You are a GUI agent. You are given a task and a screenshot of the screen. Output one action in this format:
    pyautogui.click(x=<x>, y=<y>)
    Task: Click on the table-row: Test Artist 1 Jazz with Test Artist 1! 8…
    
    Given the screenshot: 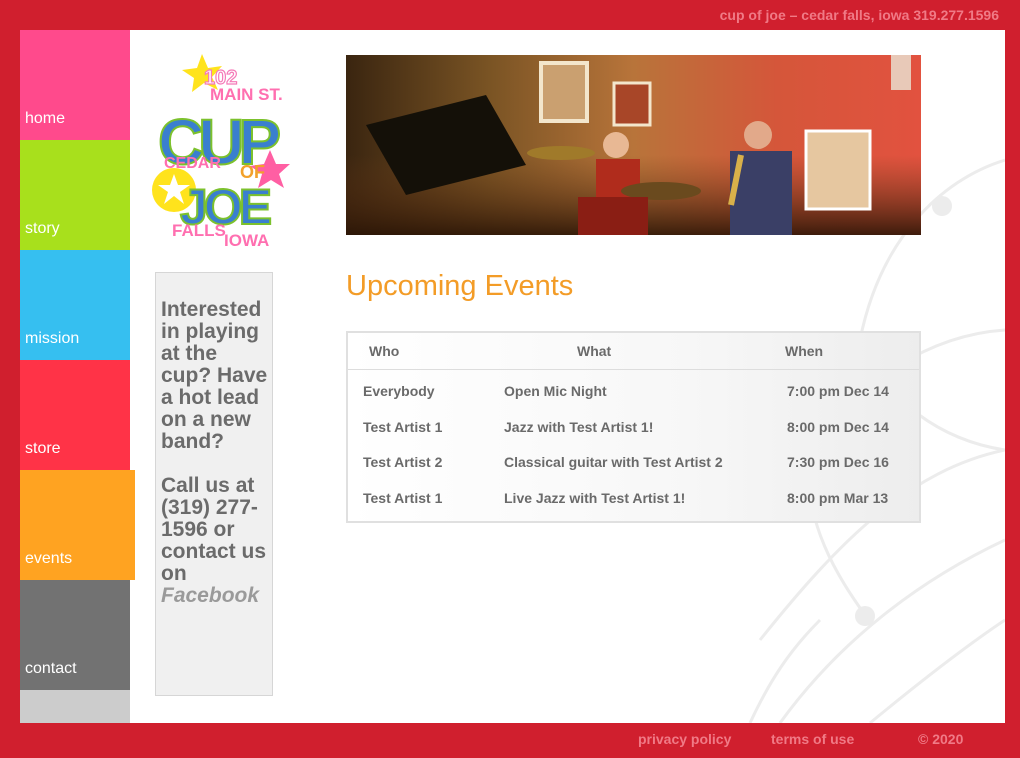 What is the action you would take?
    pyautogui.click(x=633, y=426)
    